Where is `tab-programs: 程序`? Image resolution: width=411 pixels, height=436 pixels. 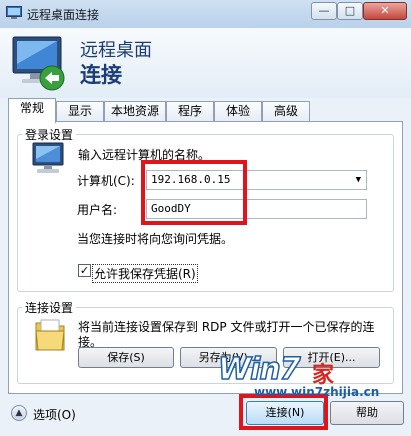 tab-programs: 程序 is located at coordinates (190, 111).